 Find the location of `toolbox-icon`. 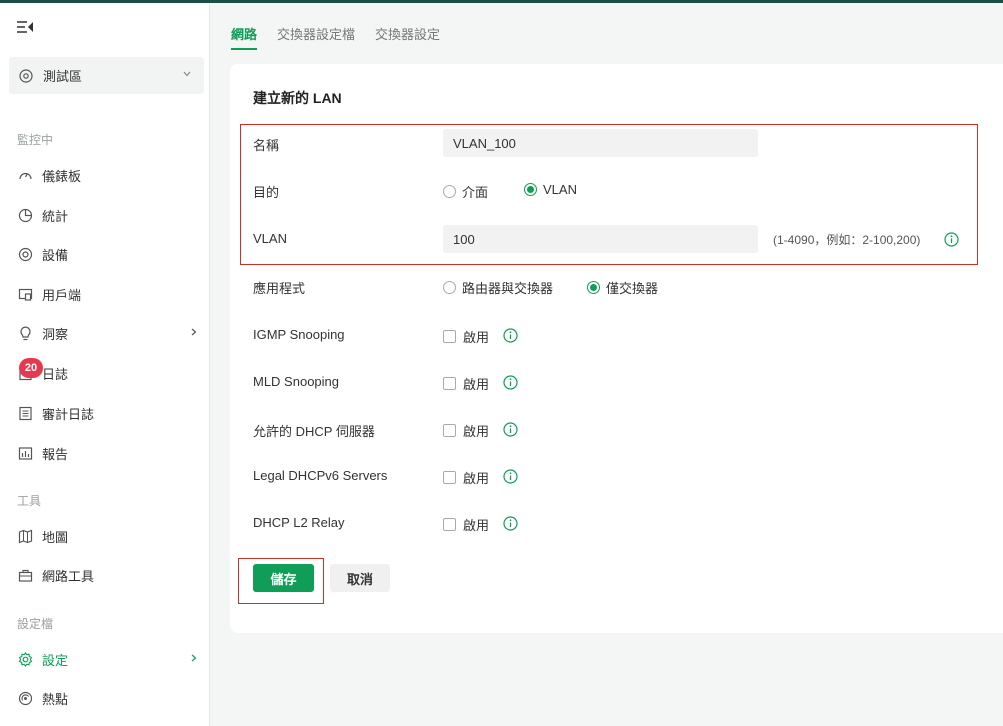

toolbox-icon is located at coordinates (25, 575).